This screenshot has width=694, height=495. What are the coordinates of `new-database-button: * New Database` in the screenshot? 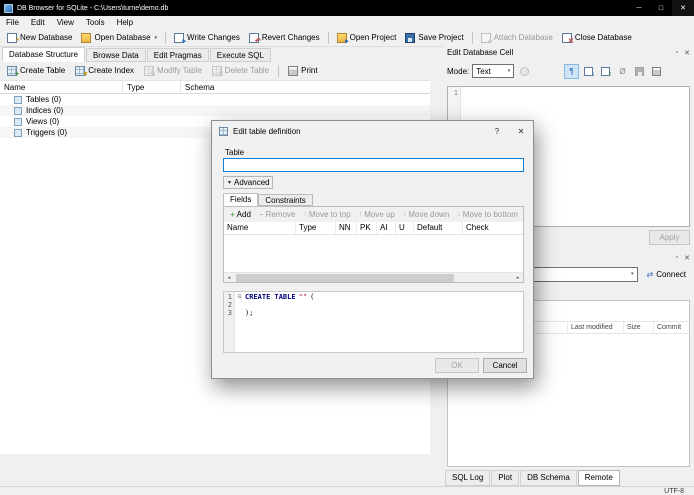 It's located at (39, 38).